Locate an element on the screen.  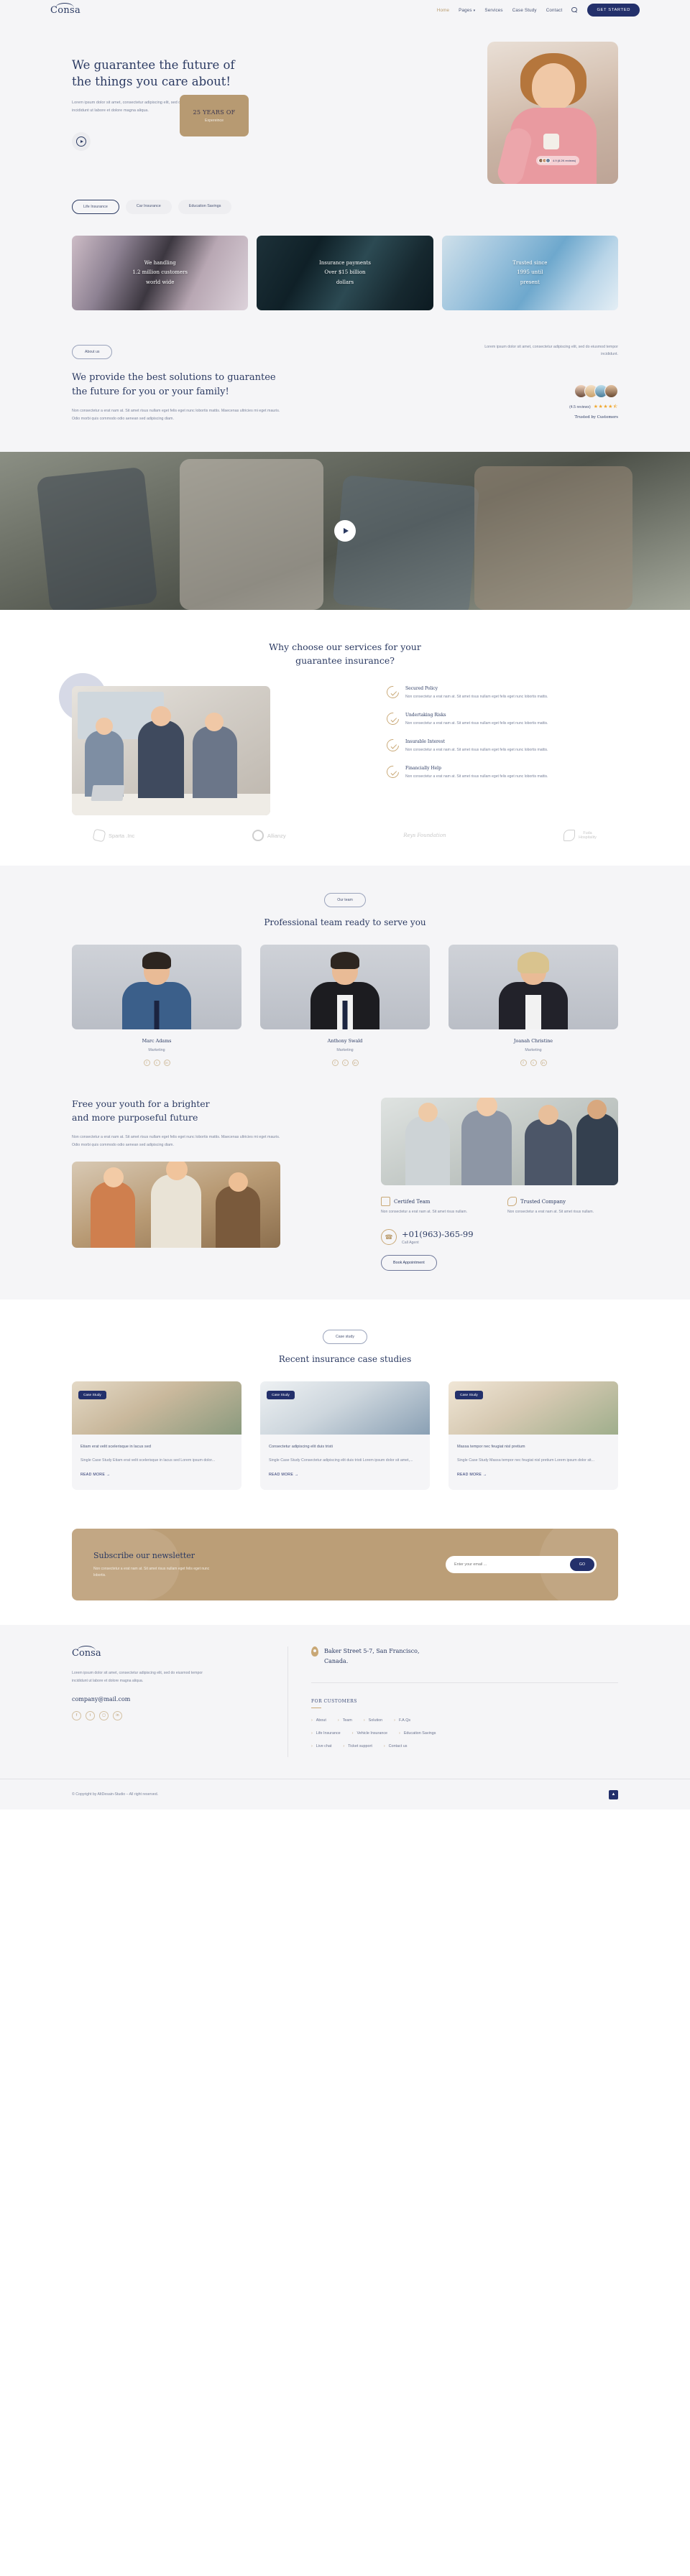
team-tag: Our team is located at coordinates (345, 900).